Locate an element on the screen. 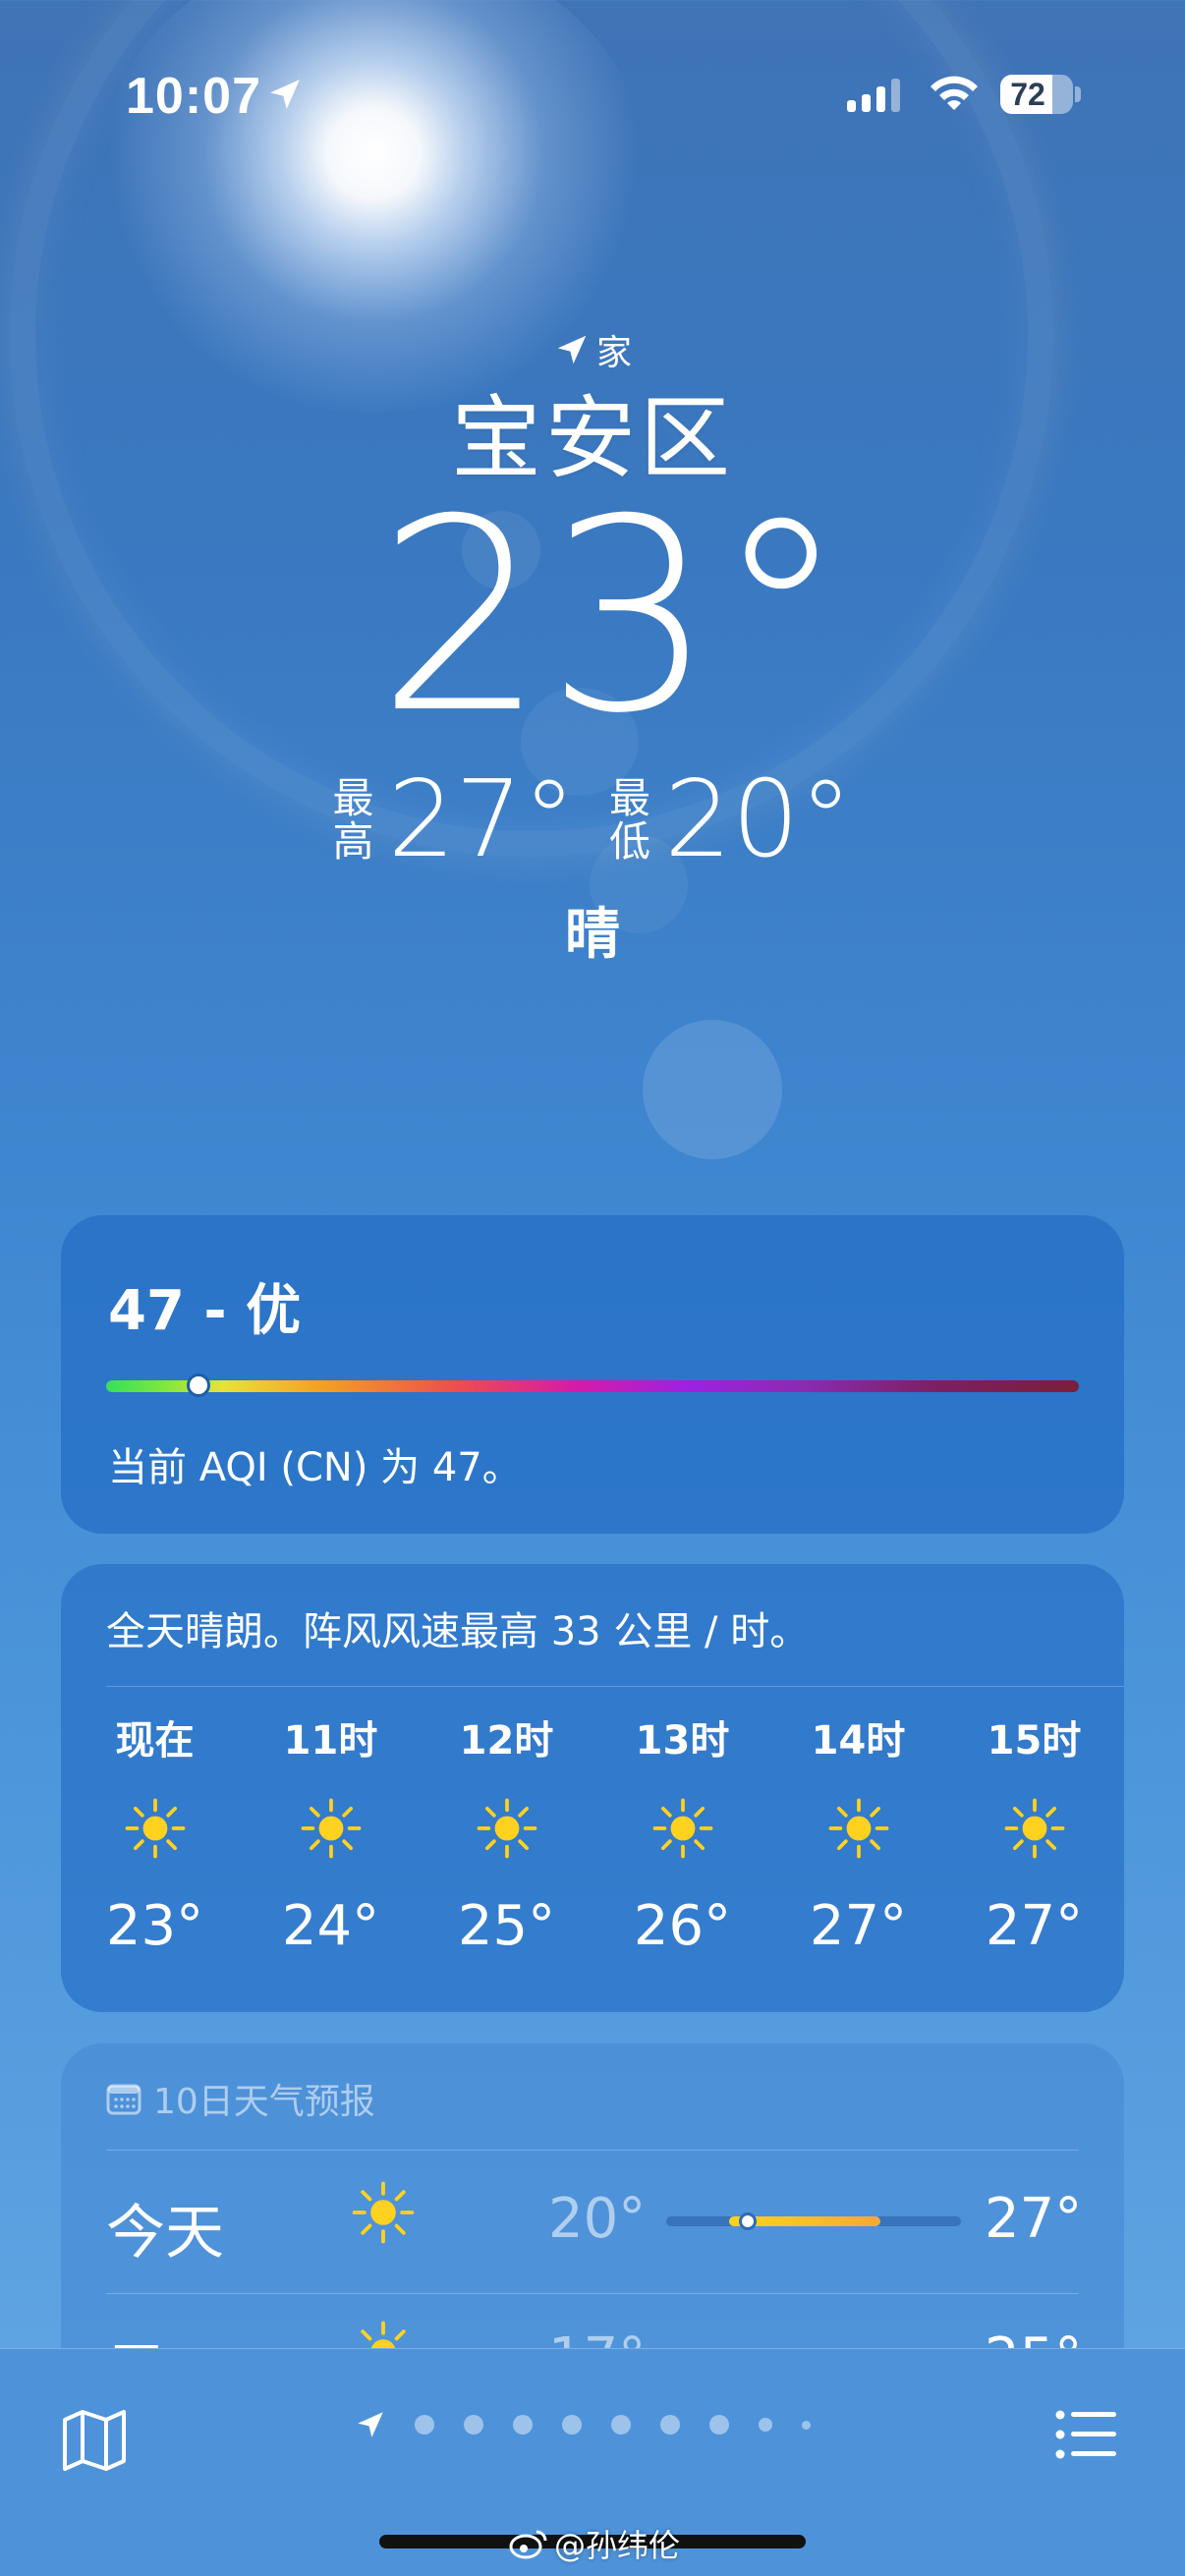 The image size is (1185, 2576). high-low-temps: 最 高 27° 最 低 20° is located at coordinates (592, 820).